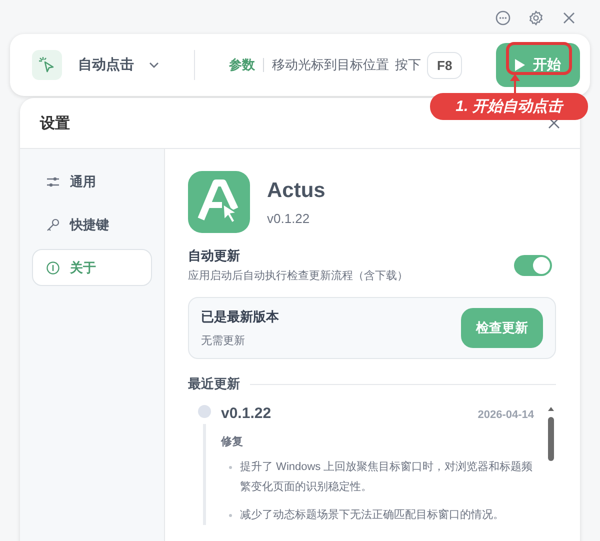 This screenshot has width=600, height=541. I want to click on highlight-outline, so click(539, 58).